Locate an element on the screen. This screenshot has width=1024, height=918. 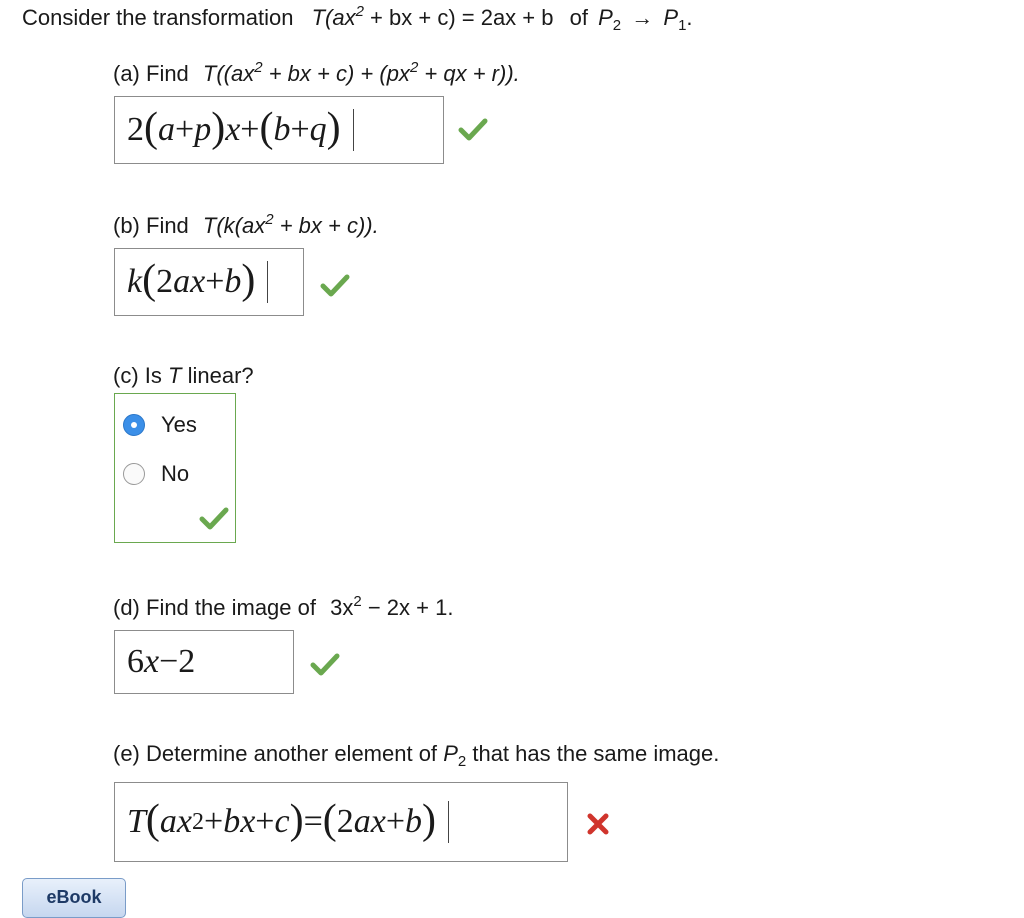
radio-option-yes: Yes is located at coordinates (160, 425).